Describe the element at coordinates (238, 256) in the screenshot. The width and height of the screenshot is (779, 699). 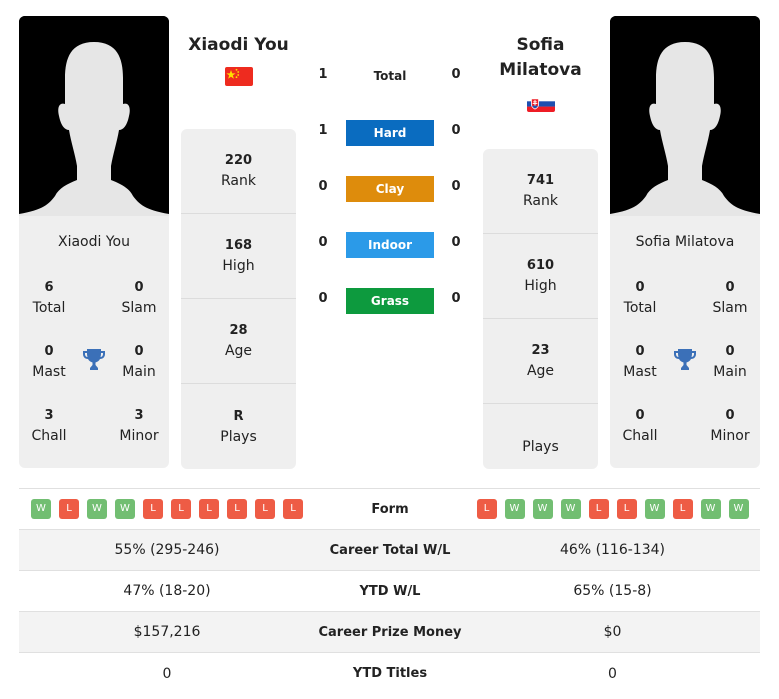
I see `player1-high: 168 High` at that location.